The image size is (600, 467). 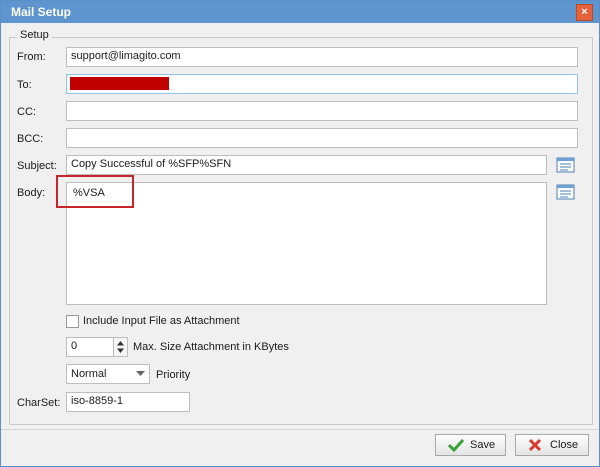 I want to click on save-button: Save, so click(x=470, y=445).